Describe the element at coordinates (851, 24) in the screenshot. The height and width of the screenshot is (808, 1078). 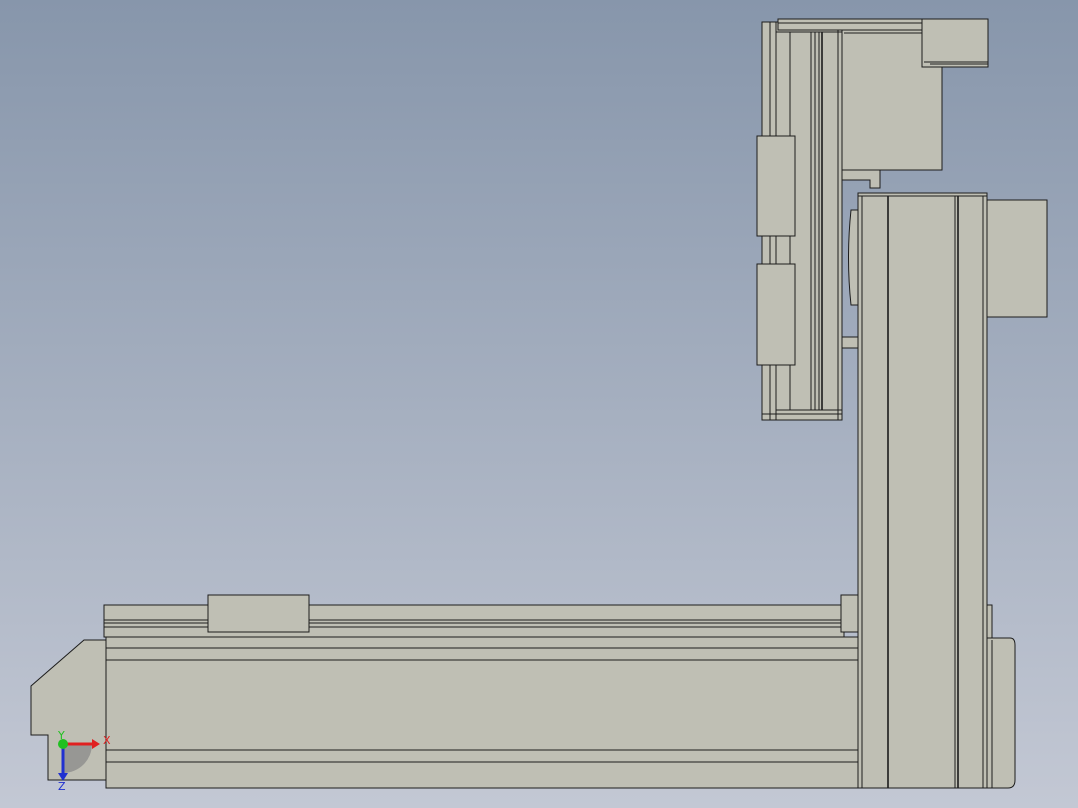
I see `y-top-plate` at that location.